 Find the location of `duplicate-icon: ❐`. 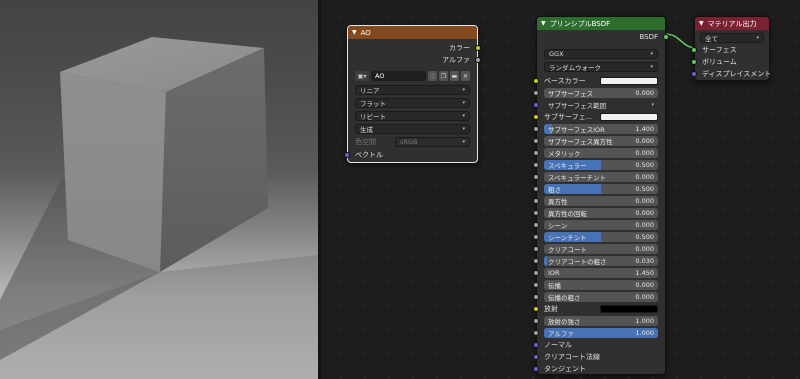

duplicate-icon: ❐ is located at coordinates (443, 76).